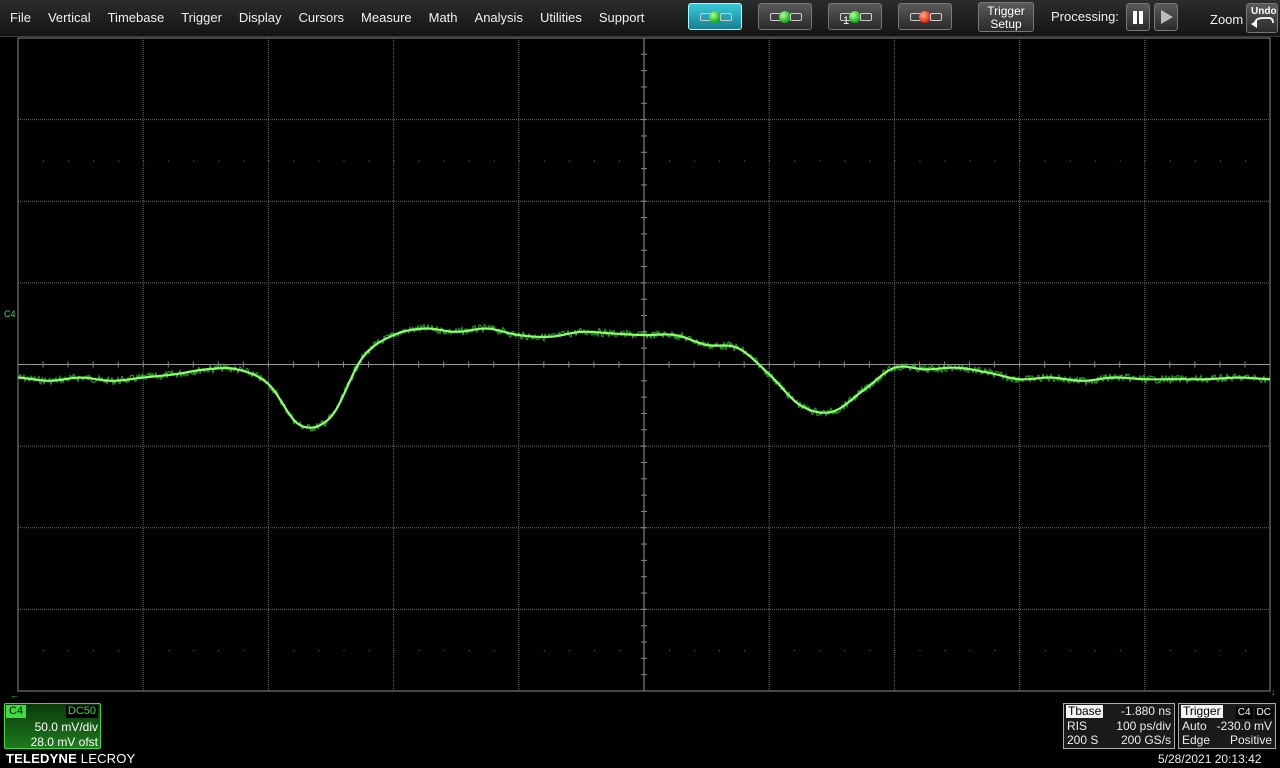 The image size is (1280, 768). What do you see at coordinates (442, 18) in the screenshot?
I see `menu-math: Math` at bounding box center [442, 18].